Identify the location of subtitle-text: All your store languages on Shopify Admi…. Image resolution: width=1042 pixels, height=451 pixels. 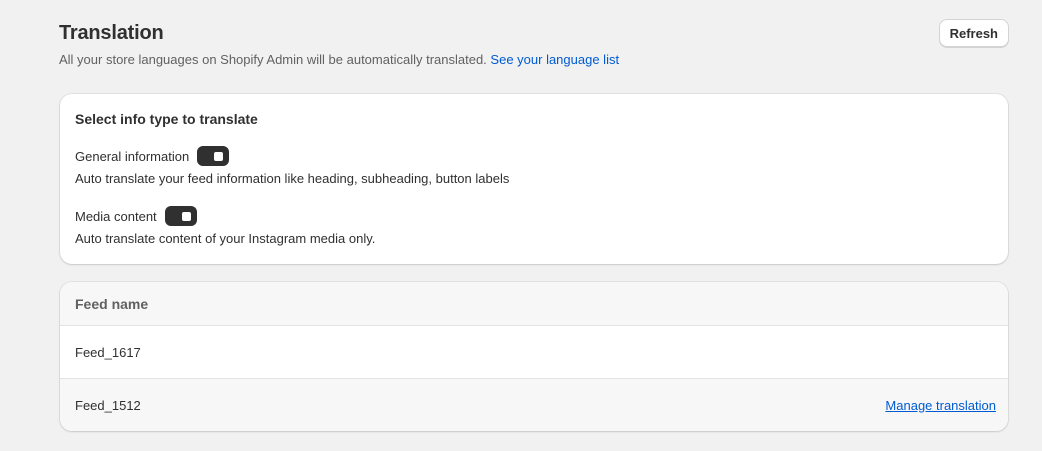
(273, 59).